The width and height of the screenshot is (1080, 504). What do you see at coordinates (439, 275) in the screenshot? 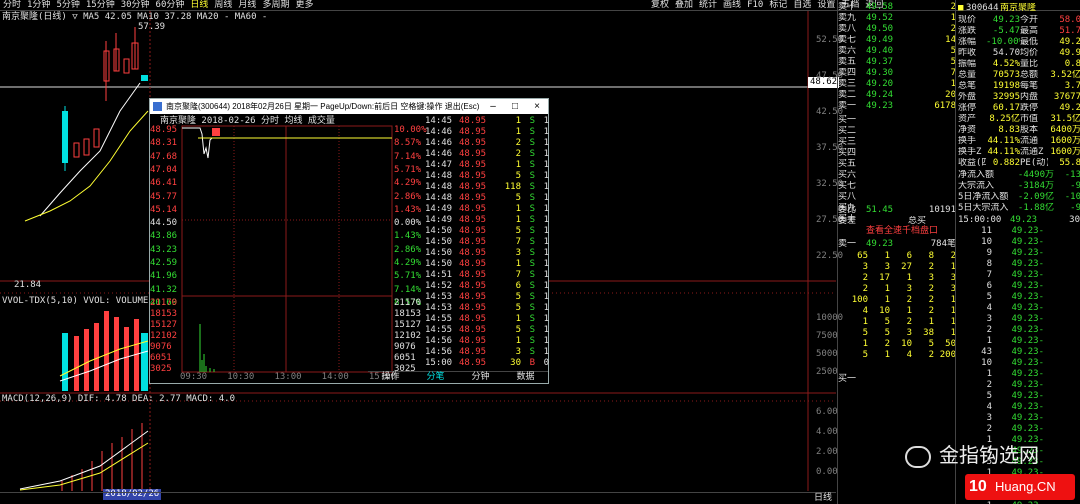
I see `tick-cell: 14:51` at bounding box center [439, 275].